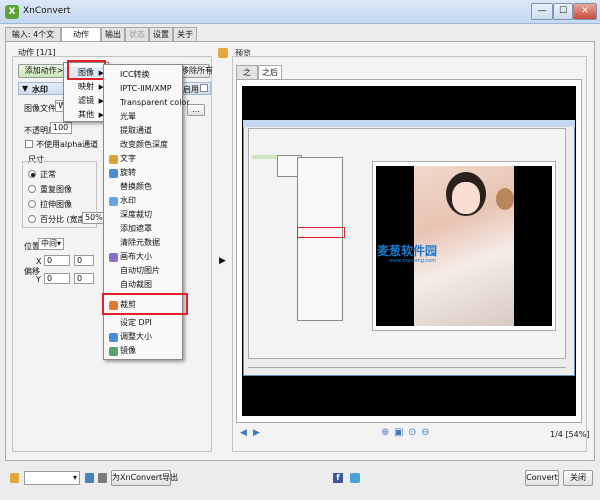 This screenshot has width=600, height=500. Describe the element at coordinates (425, 432) in the screenshot. I see `zoom-out-icon: ⊖` at that location.